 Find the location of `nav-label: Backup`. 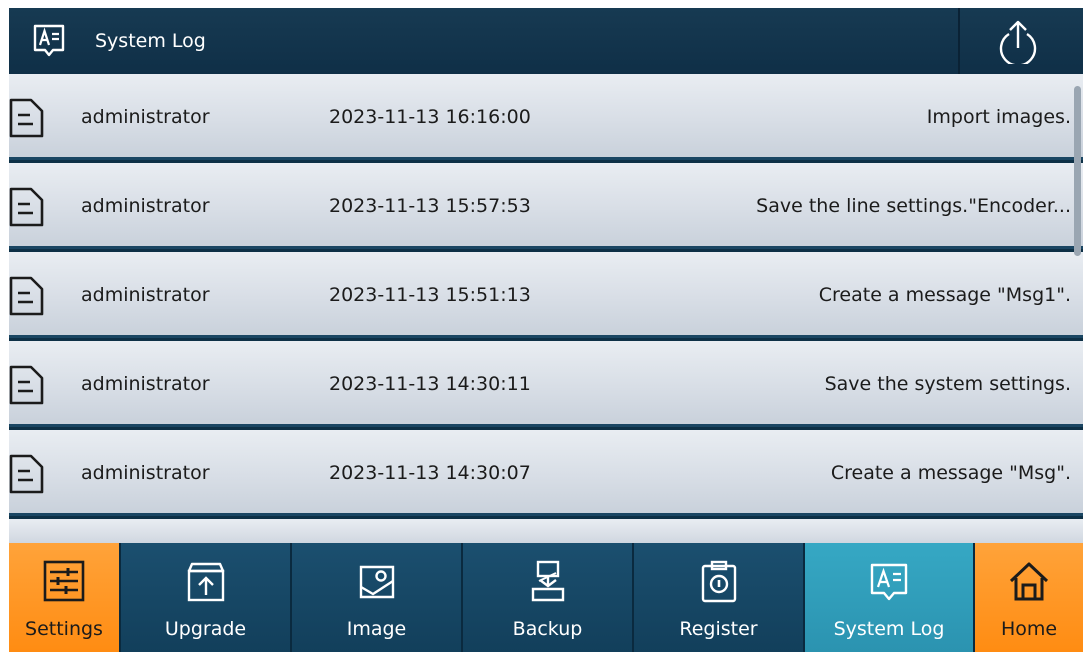

nav-label: Backup is located at coordinates (547, 629).